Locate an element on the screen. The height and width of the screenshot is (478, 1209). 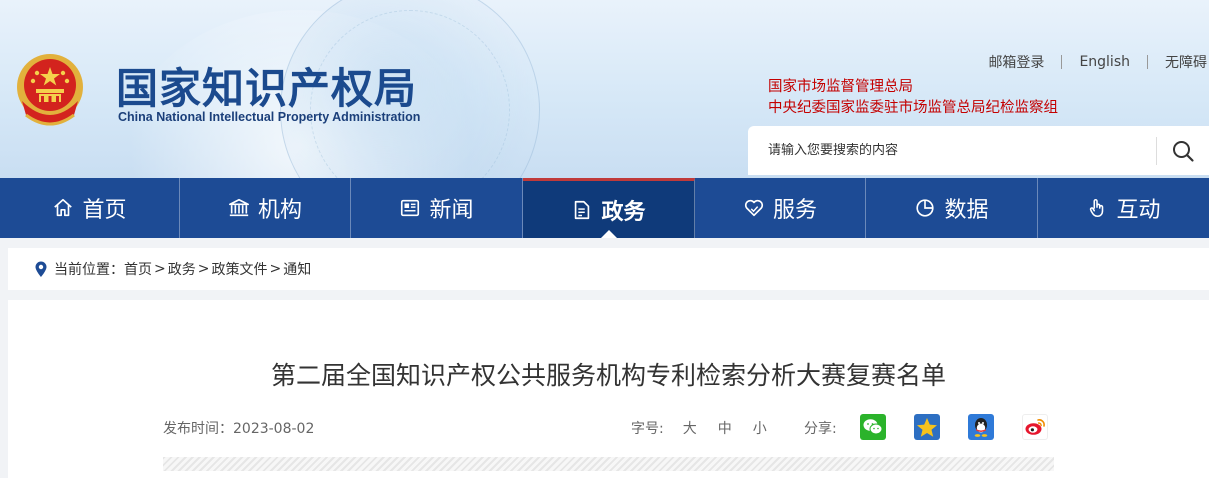
nav-item-label: 数据 is located at coordinates (966, 210).